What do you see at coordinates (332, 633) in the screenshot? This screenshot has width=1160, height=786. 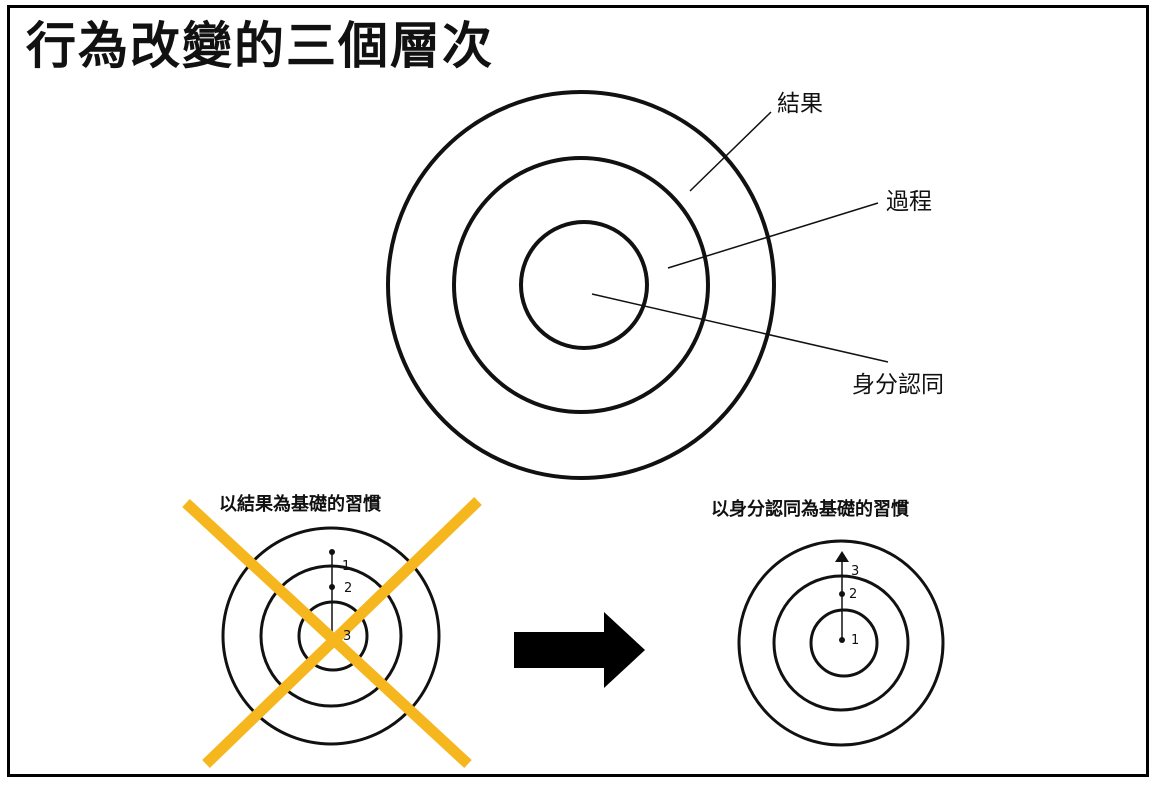 I see `cross-out-icon` at bounding box center [332, 633].